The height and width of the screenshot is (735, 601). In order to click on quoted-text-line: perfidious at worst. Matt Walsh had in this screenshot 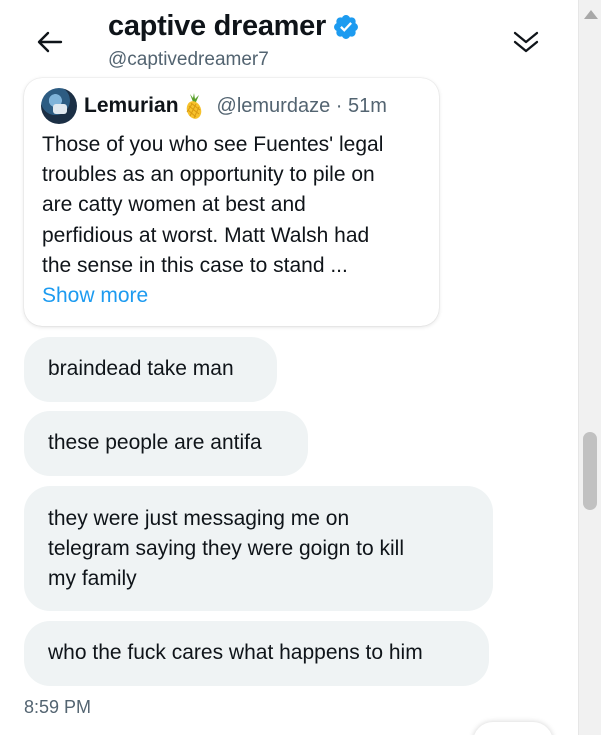, I will do `click(206, 235)`.